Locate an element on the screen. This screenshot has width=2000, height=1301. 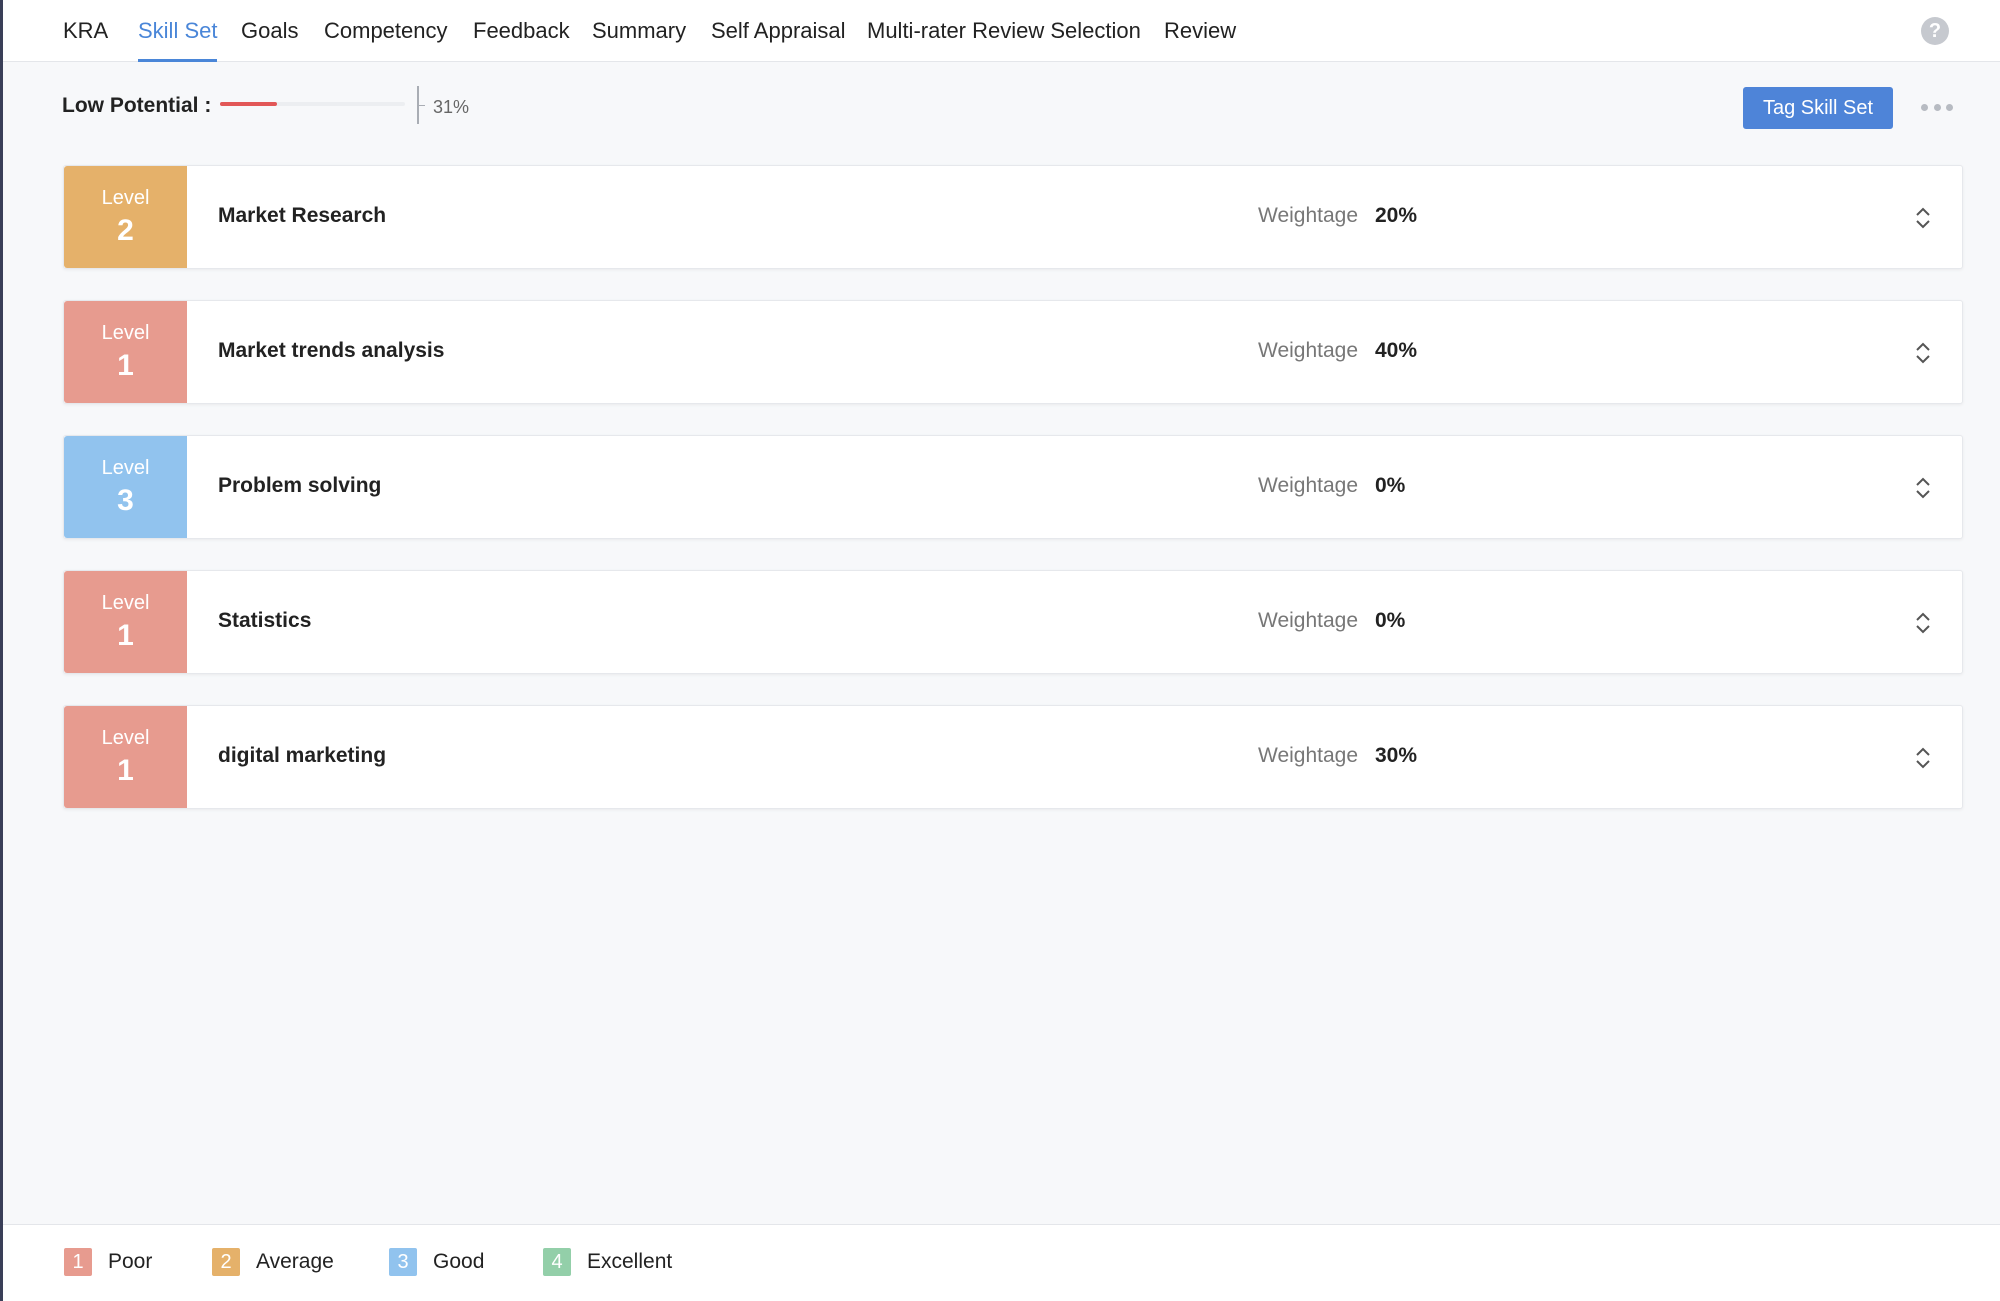
potential-value: 31% is located at coordinates (451, 107).